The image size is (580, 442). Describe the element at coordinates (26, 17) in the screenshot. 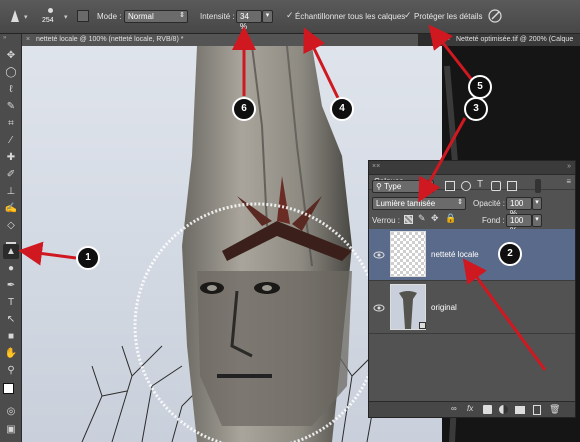

I see `preset-dropdown-arrow-icon: ▾` at that location.